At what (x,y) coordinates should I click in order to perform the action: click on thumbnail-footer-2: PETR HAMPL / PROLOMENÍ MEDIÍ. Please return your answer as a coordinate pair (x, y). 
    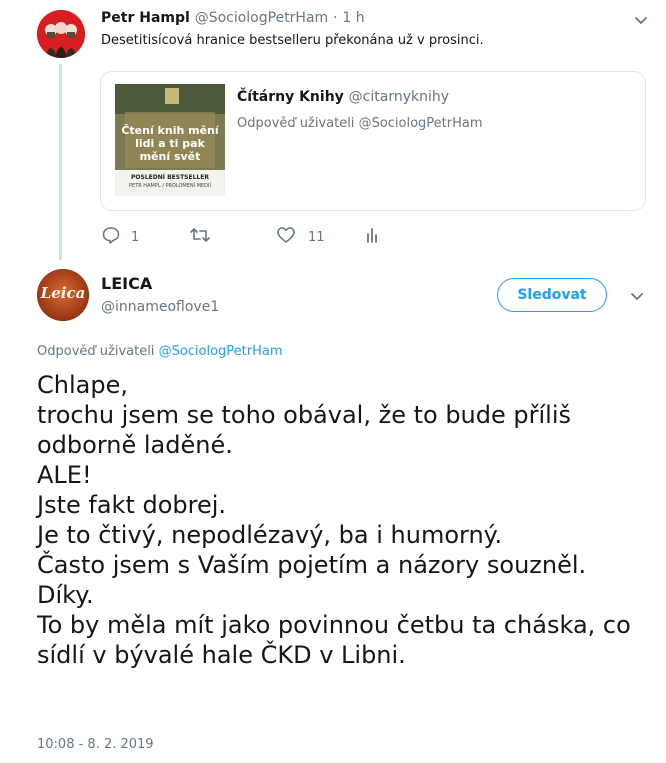
    Looking at the image, I should click on (170, 186).